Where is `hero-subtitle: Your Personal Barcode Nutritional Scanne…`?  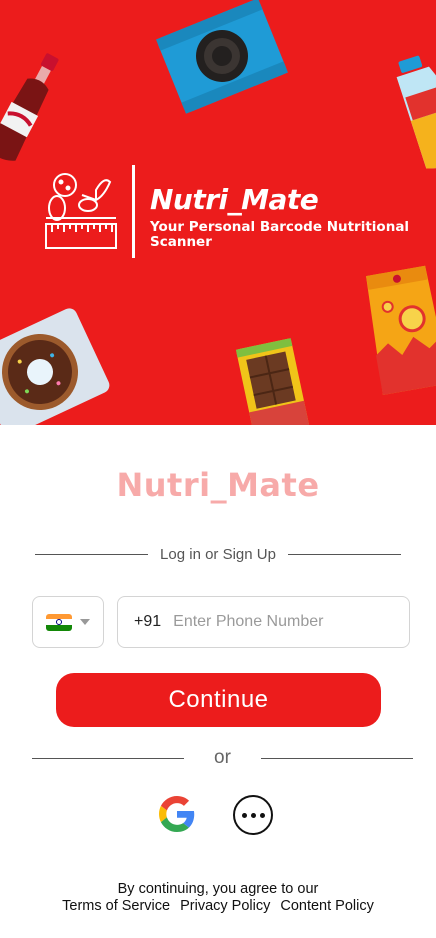 hero-subtitle: Your Personal Barcode Nutritional Scanne… is located at coordinates (280, 234).